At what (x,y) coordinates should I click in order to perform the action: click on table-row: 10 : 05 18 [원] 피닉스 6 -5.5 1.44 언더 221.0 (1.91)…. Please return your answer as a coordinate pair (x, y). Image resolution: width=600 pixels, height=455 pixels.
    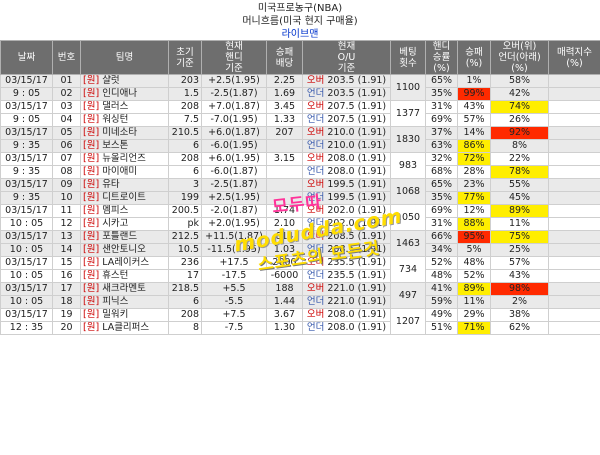
    Looking at the image, I should click on (300, 302).